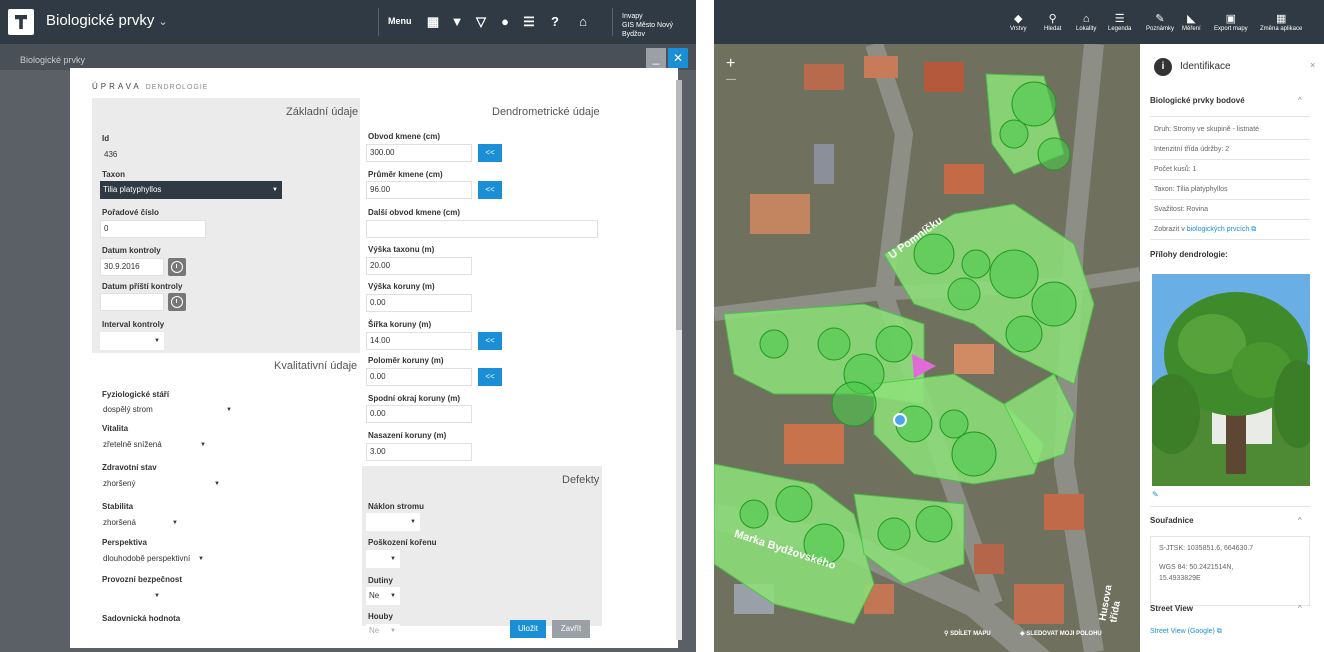  I want to click on interval-select, so click(132, 341).